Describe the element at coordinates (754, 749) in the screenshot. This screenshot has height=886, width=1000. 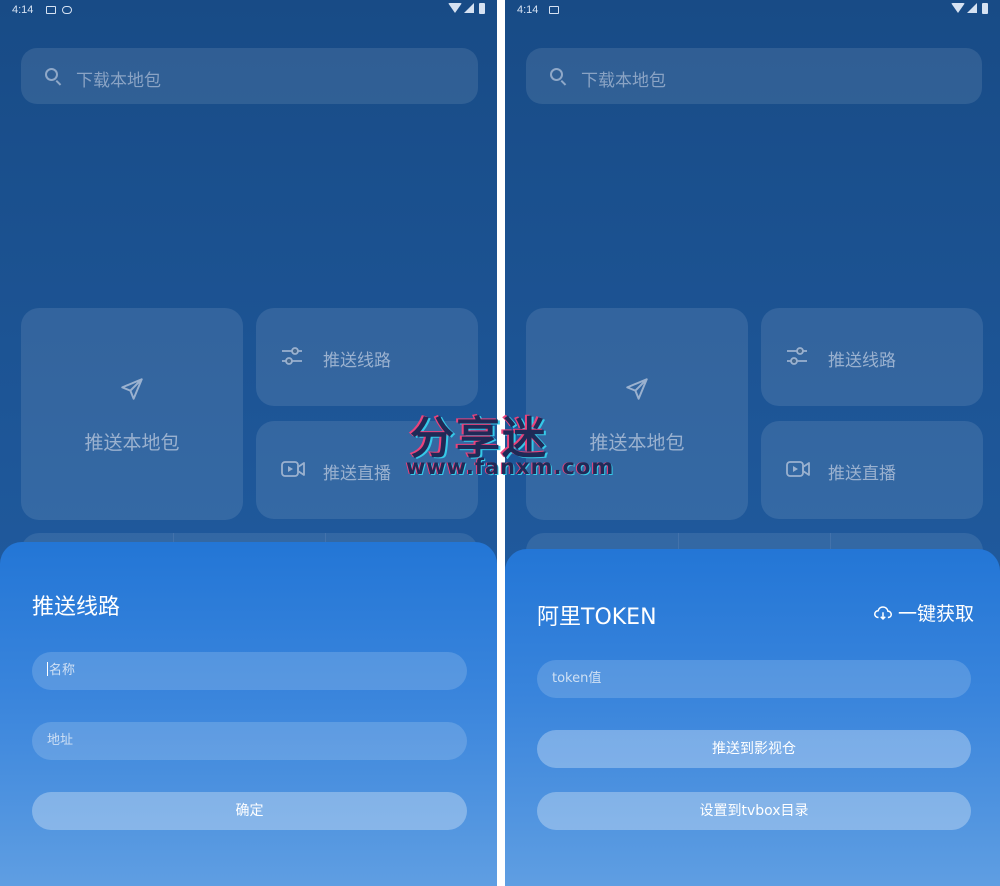
I see `push-to-cinema-button: 推送到影视仓` at that location.